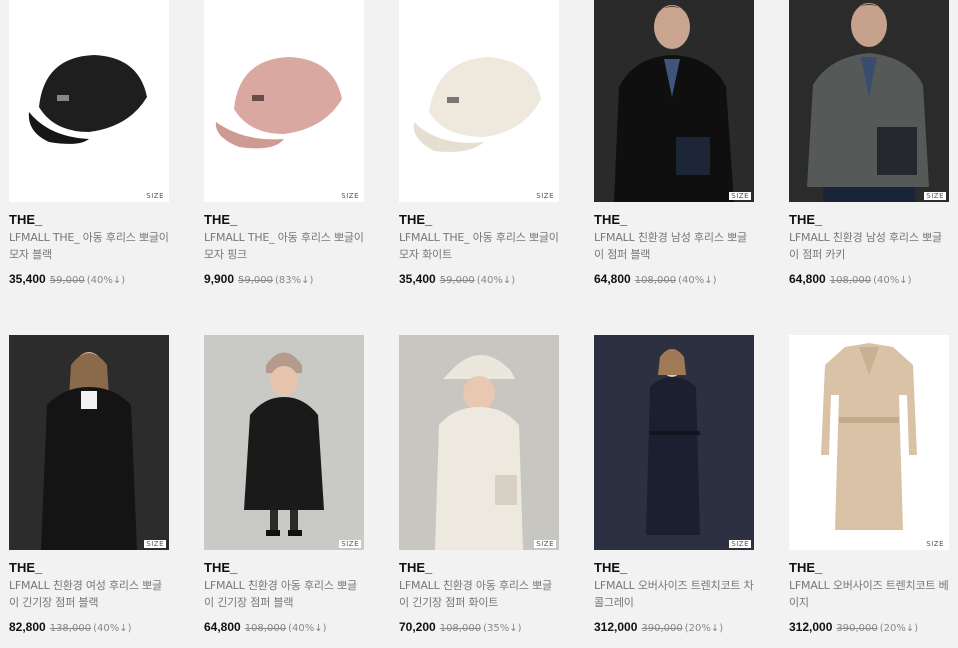 The height and width of the screenshot is (648, 958). I want to click on product-title: LFMALL 오버사이즈 트렌치코트 베이지, so click(869, 594).